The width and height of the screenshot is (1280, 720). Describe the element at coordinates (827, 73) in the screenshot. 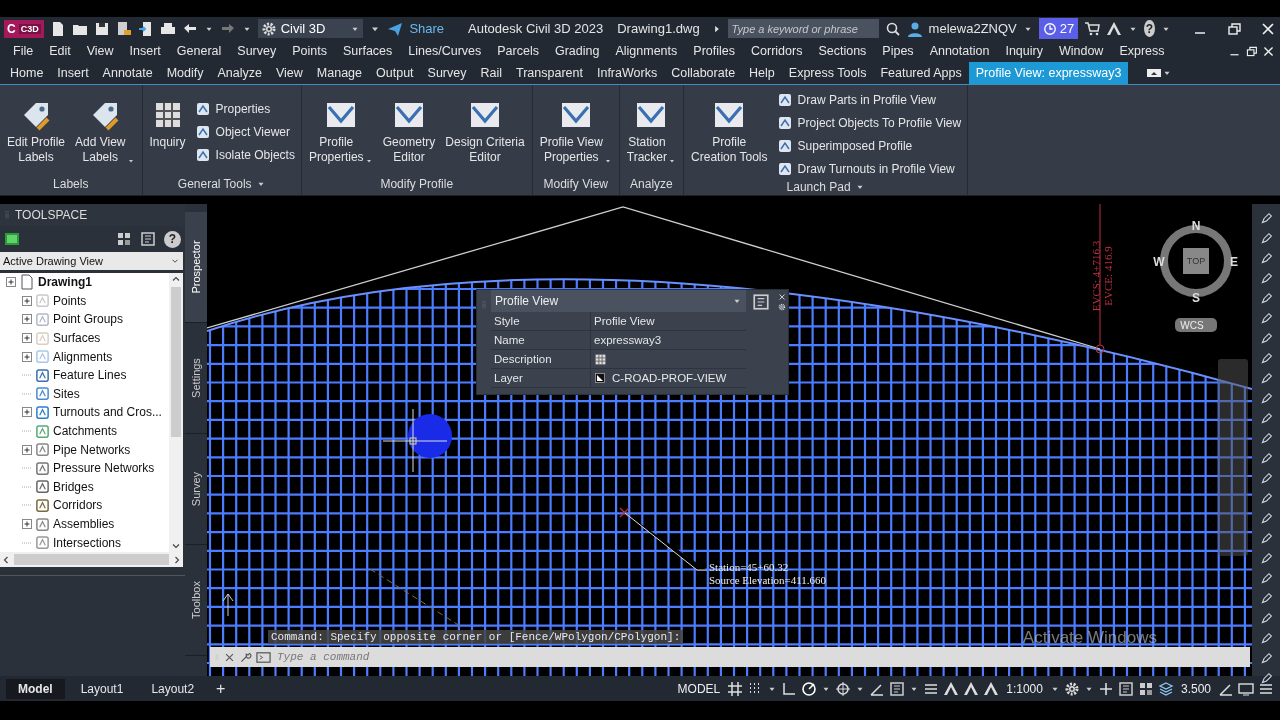

I see `ribbon-tab: Express Tools` at that location.